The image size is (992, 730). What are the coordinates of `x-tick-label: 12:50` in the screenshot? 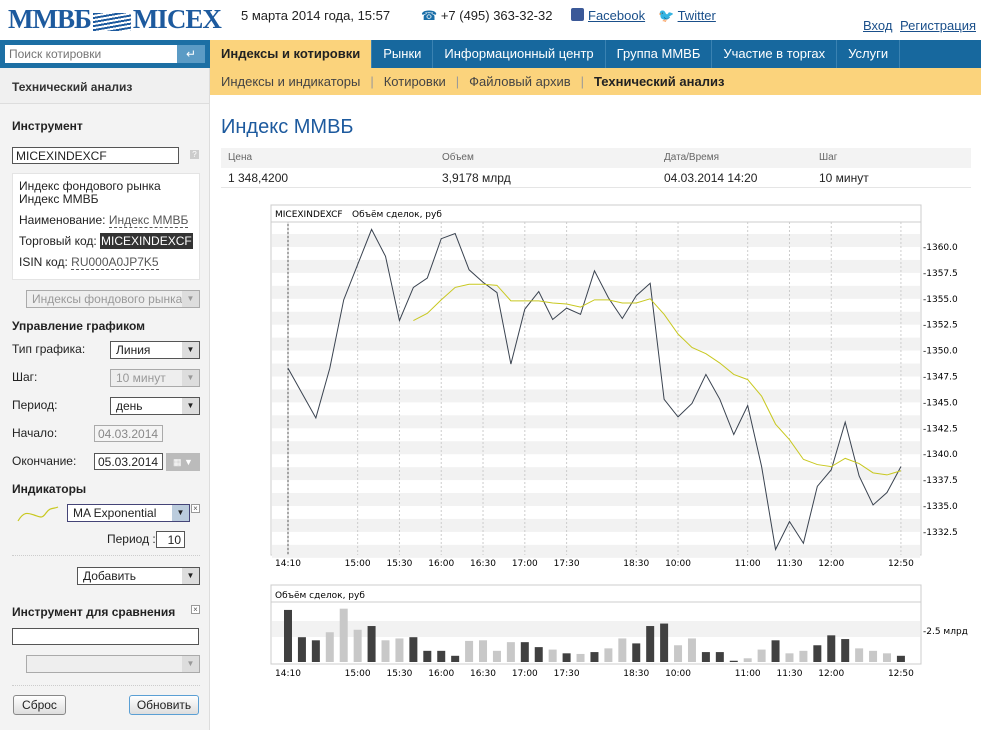 It's located at (901, 564).